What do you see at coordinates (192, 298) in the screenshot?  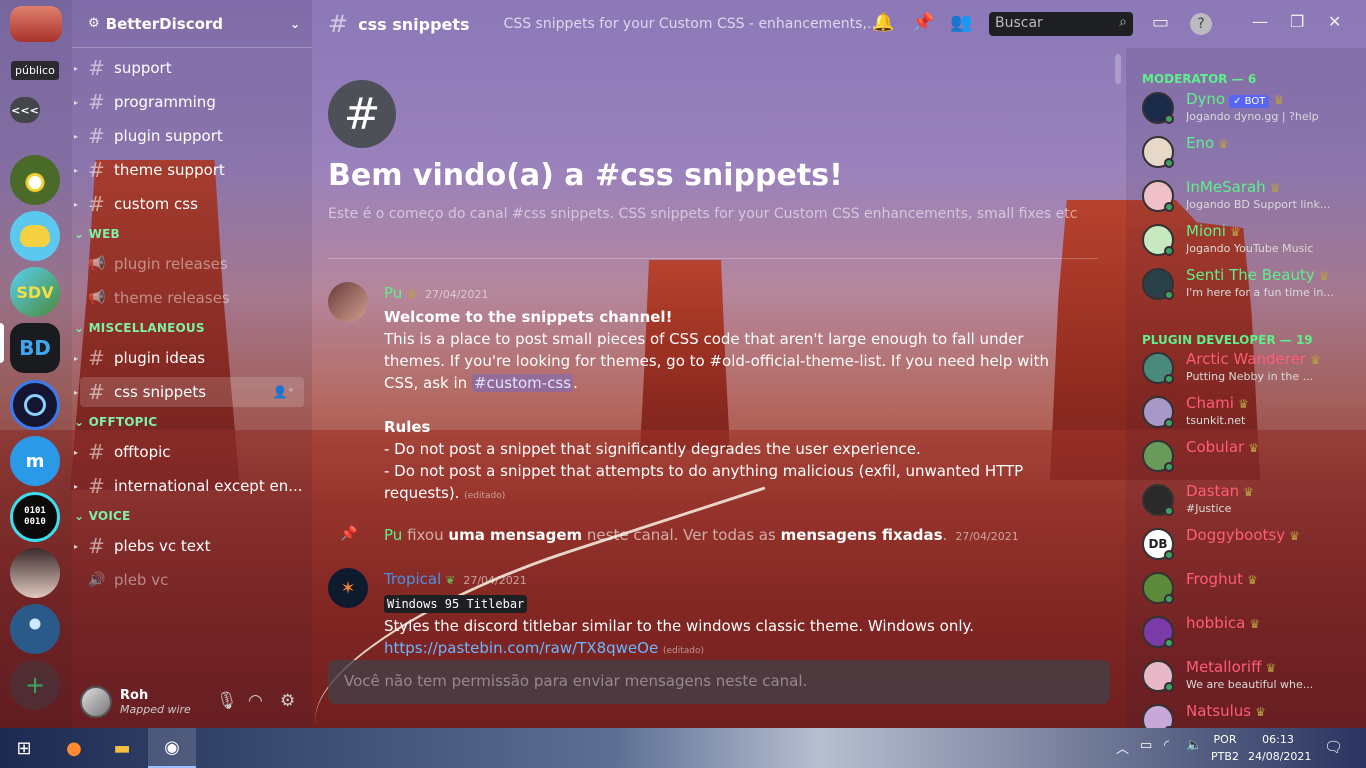 I see `channel-theme-releases: 📢 theme releases` at bounding box center [192, 298].